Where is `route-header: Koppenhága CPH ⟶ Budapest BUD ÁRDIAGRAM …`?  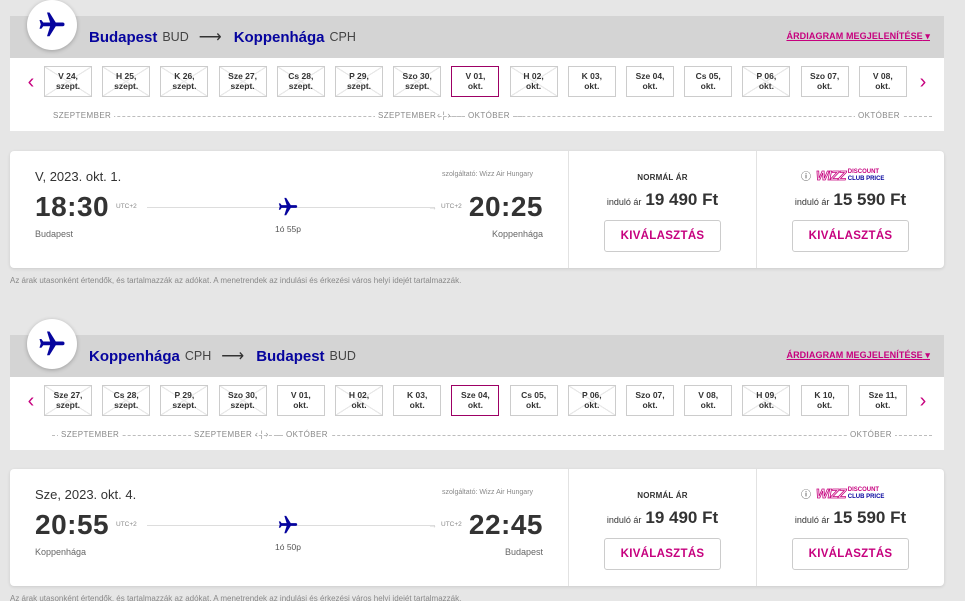
route-header: Koppenhága CPH ⟶ Budapest BUD ÁRDIAGRAM … is located at coordinates (477, 356).